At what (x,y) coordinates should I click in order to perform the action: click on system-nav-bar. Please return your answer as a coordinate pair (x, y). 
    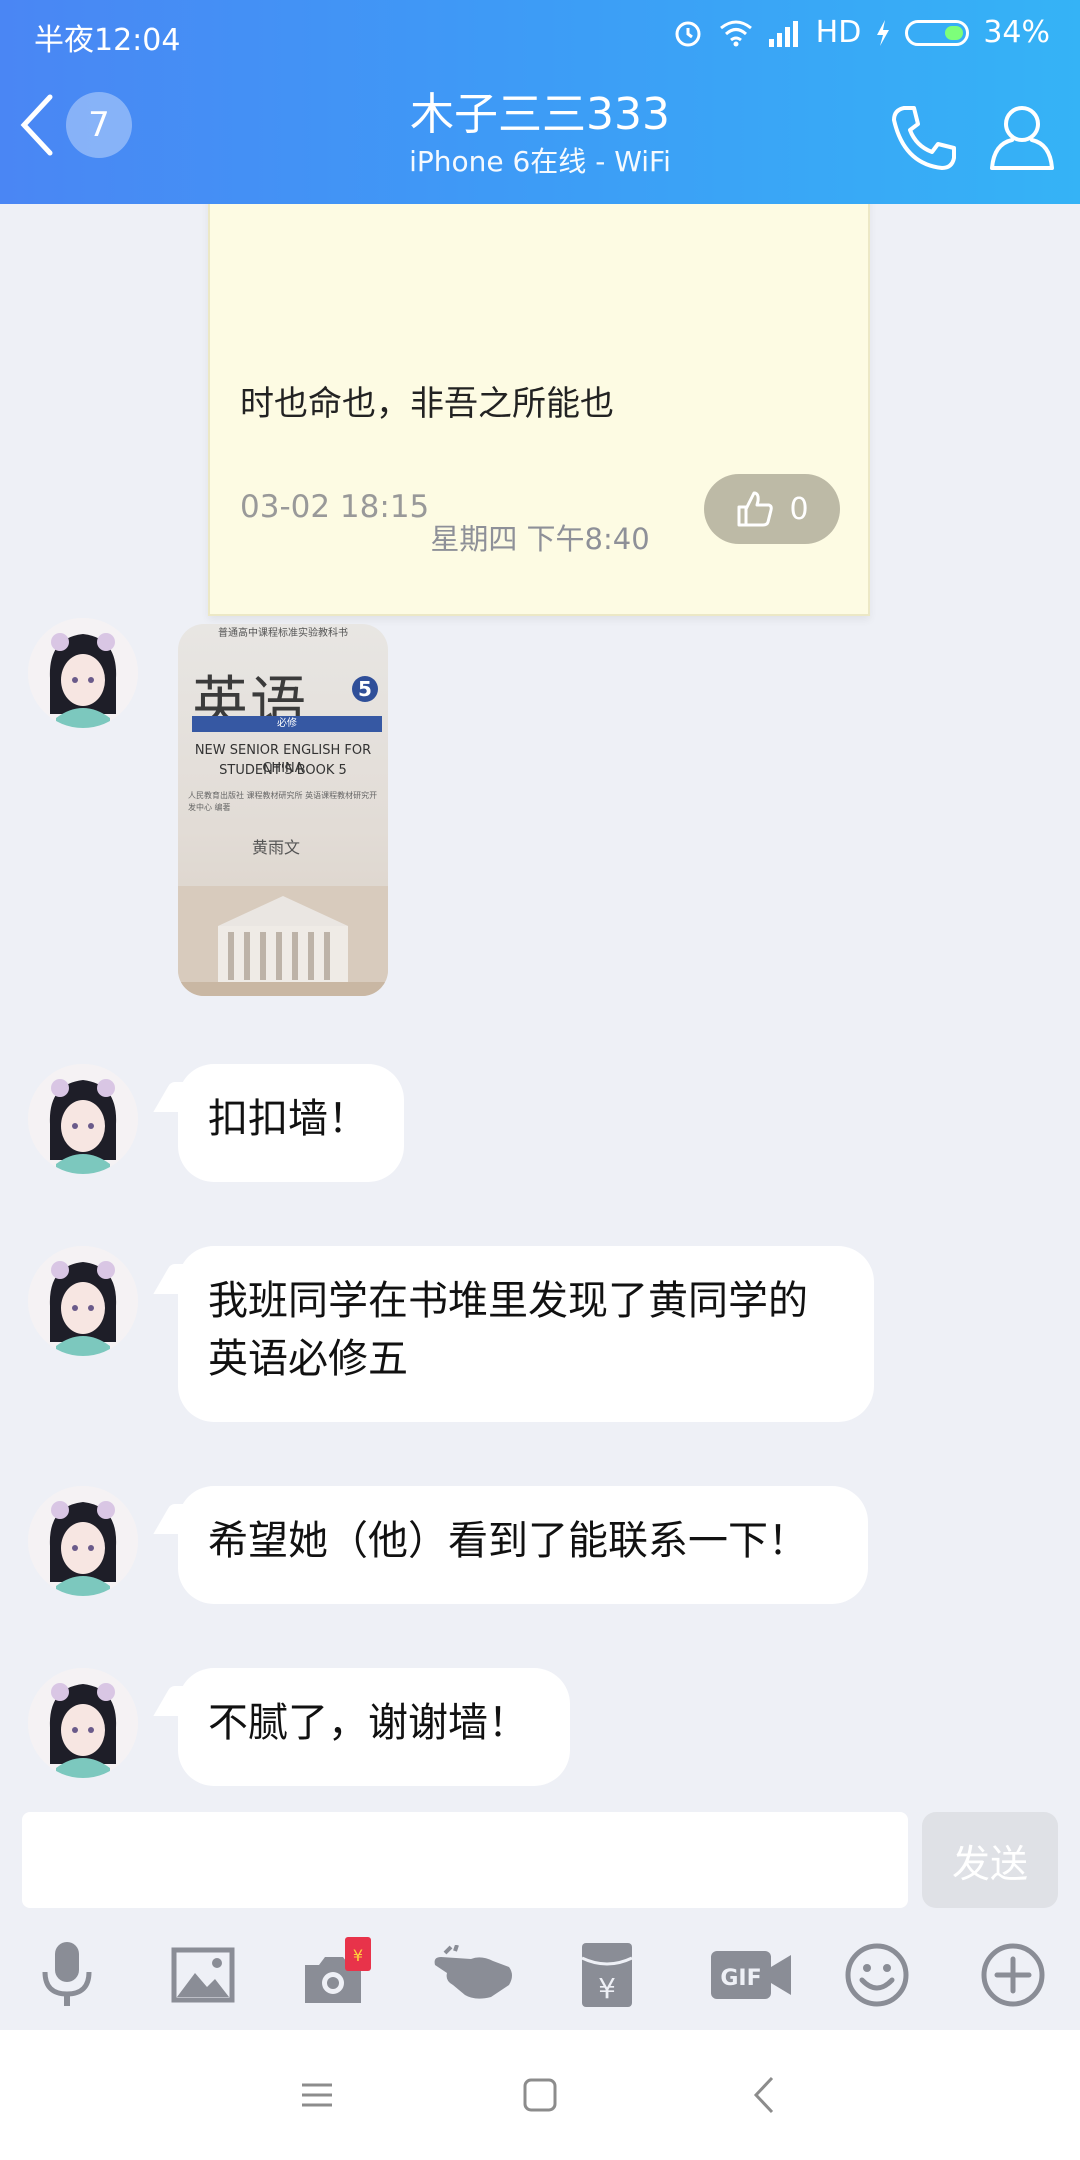
    Looking at the image, I should click on (540, 2095).